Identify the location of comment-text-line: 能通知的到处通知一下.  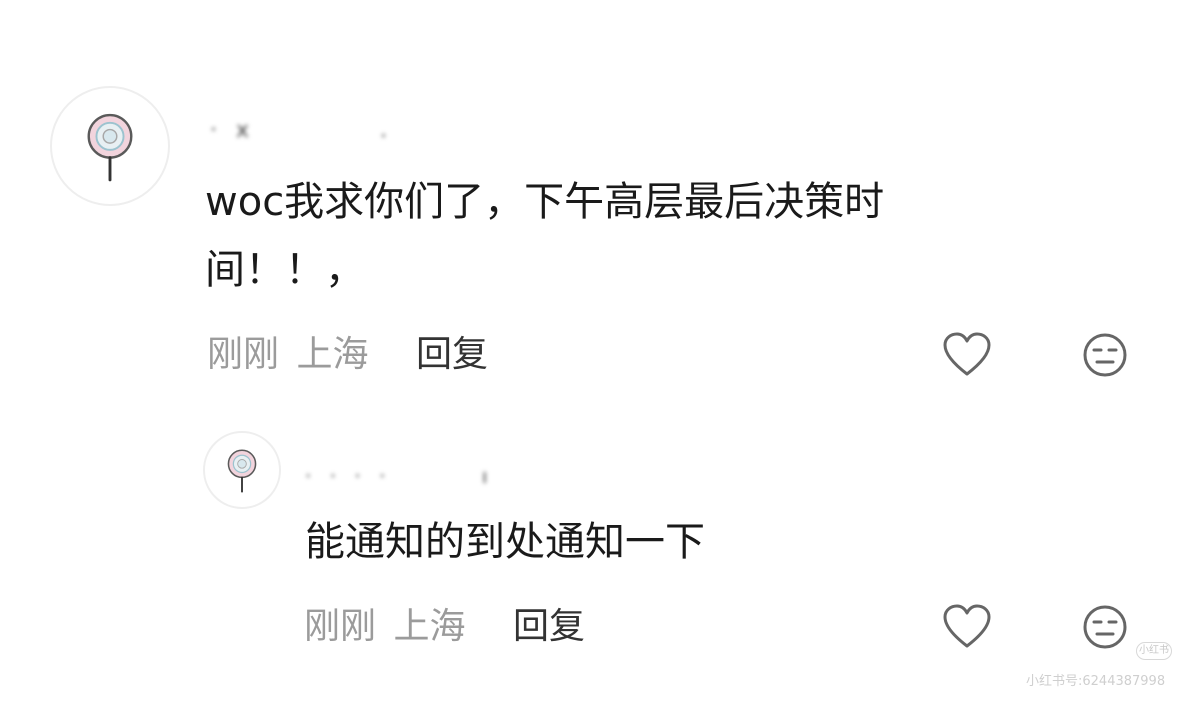
(505, 542).